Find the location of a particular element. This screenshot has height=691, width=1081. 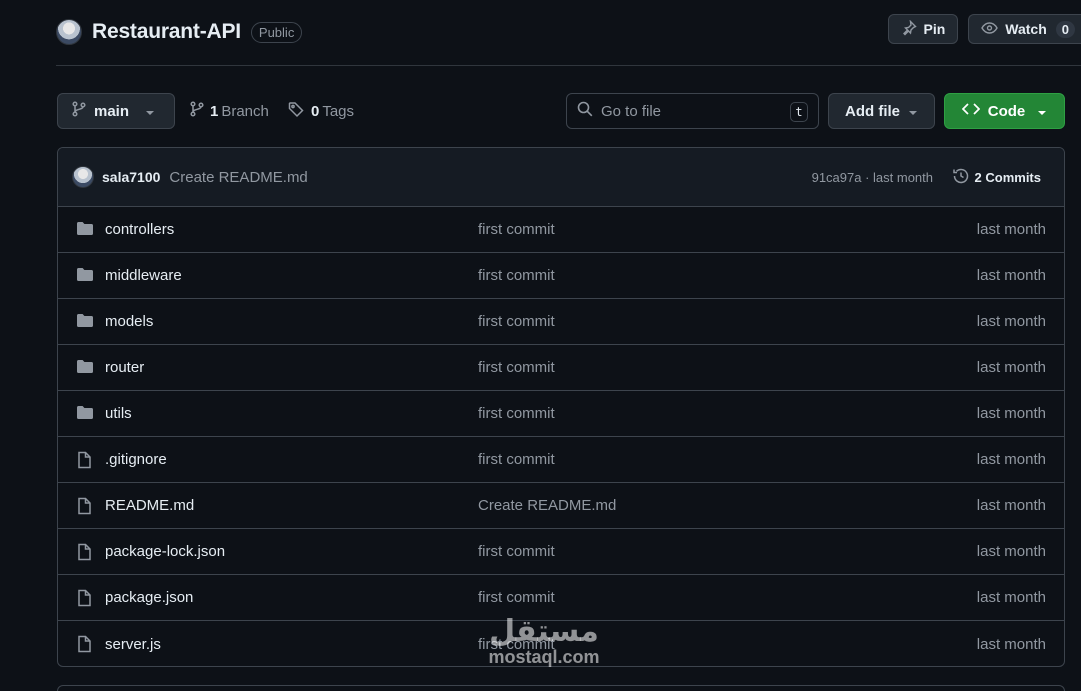

file-row: package.json first commit last month is located at coordinates (561, 598).